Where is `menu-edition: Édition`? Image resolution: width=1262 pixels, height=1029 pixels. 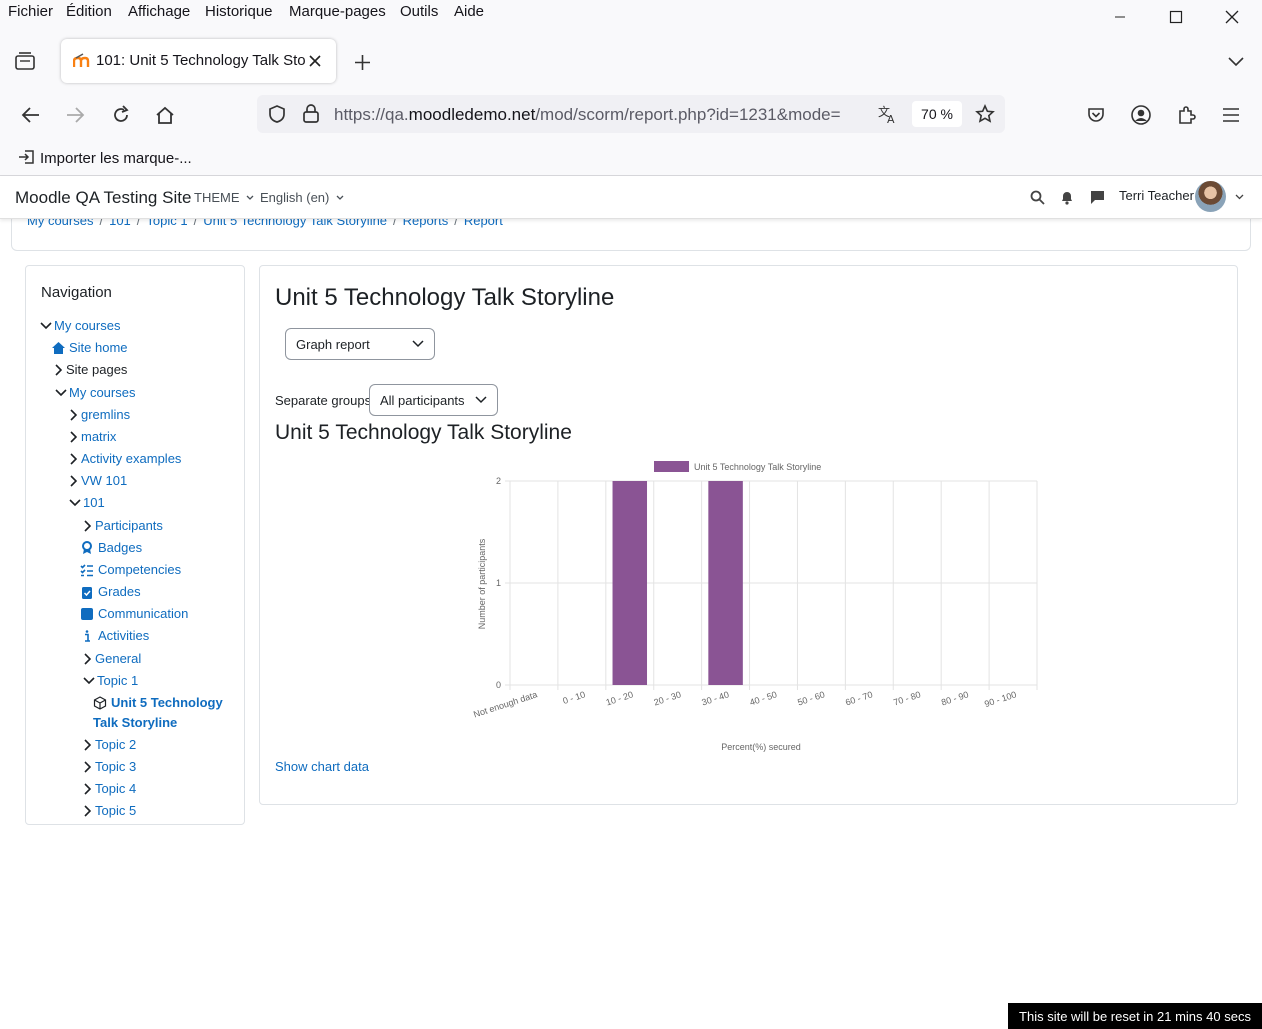
menu-edition: Édition is located at coordinates (89, 11).